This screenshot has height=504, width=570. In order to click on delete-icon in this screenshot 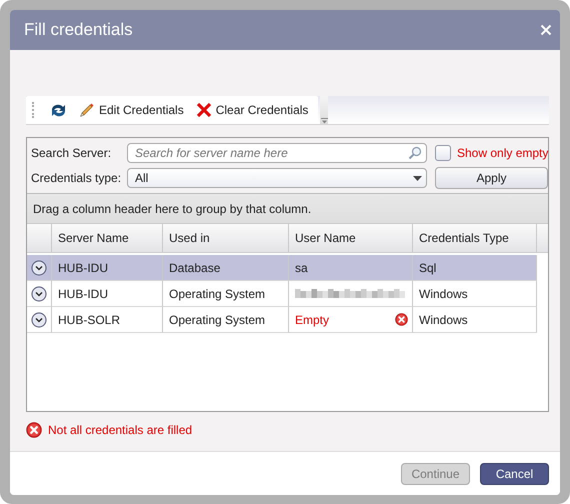, I will do `click(204, 110)`.